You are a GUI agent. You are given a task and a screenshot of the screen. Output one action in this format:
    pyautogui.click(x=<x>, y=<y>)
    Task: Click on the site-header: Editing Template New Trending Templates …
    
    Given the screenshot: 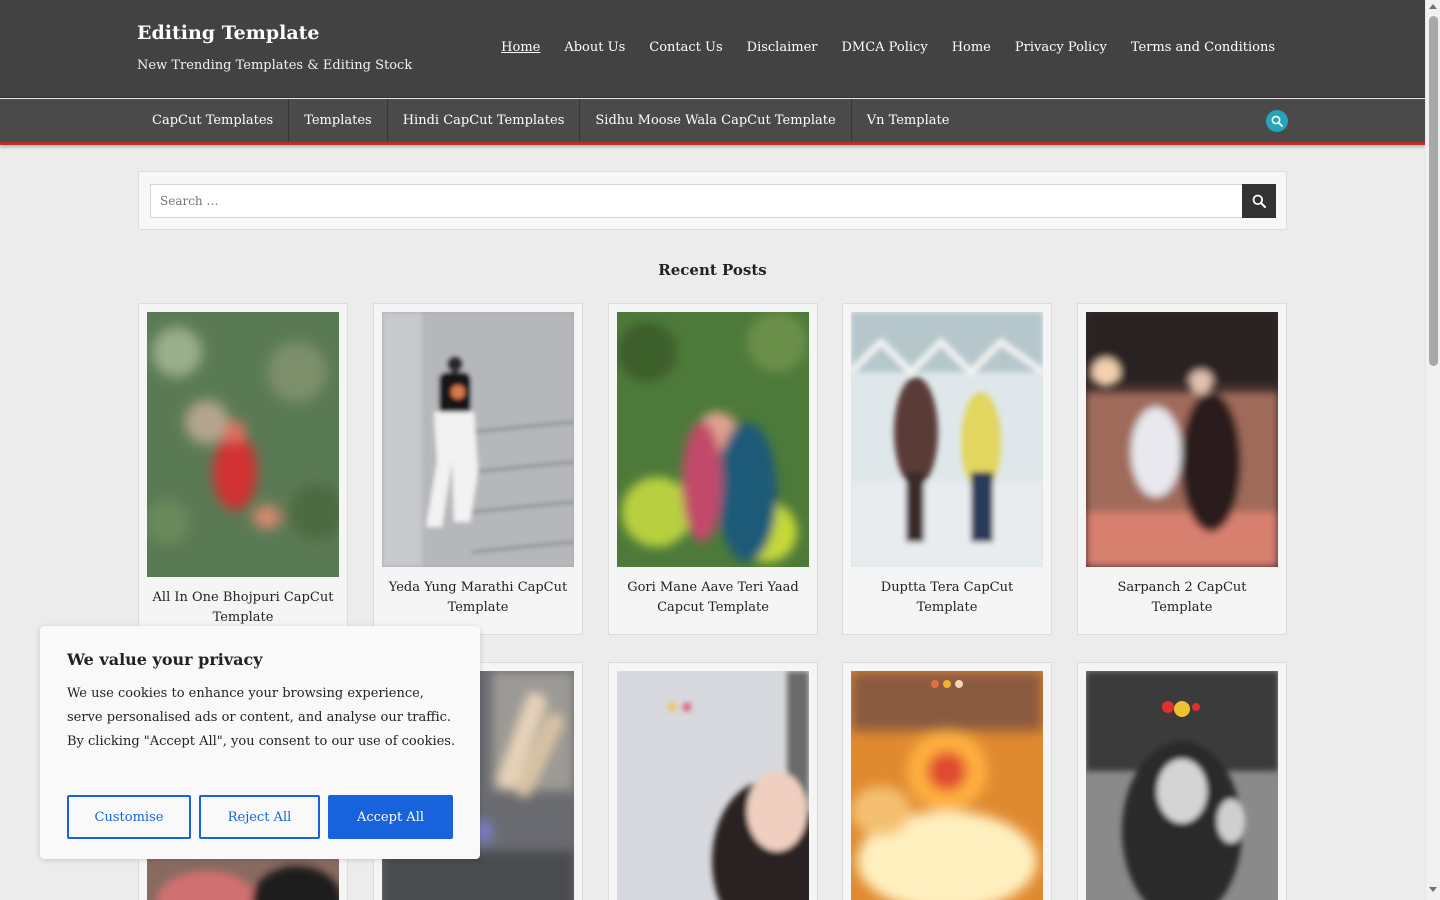 What is the action you would take?
    pyautogui.click(x=712, y=49)
    